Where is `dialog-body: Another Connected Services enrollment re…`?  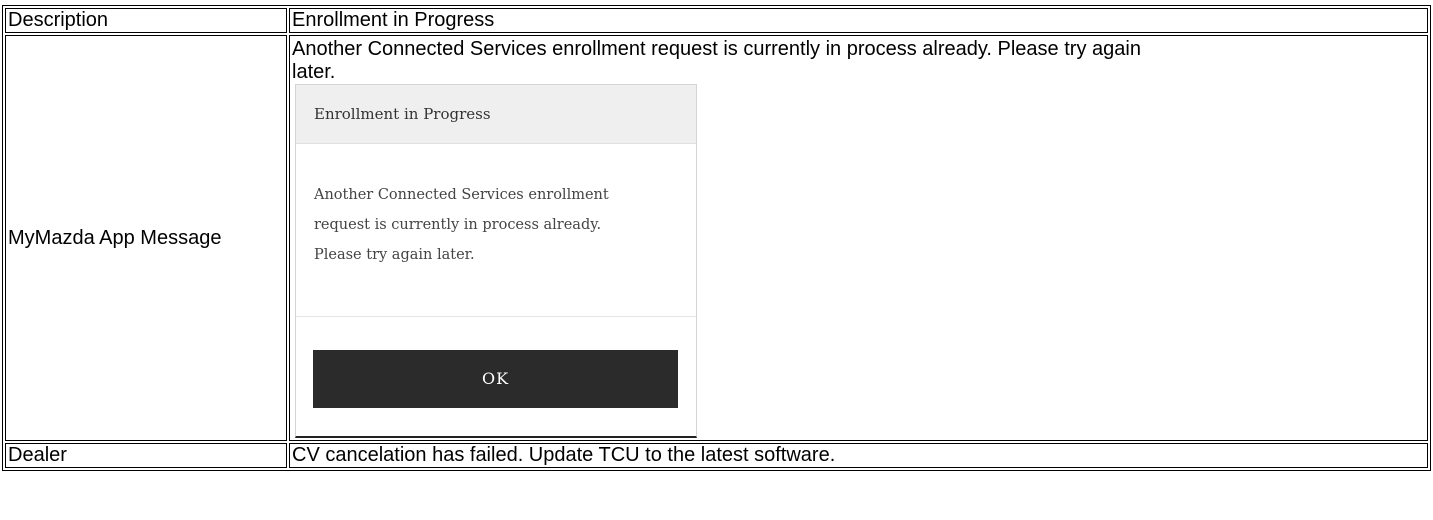 dialog-body: Another Connected Services enrollment re… is located at coordinates (496, 230).